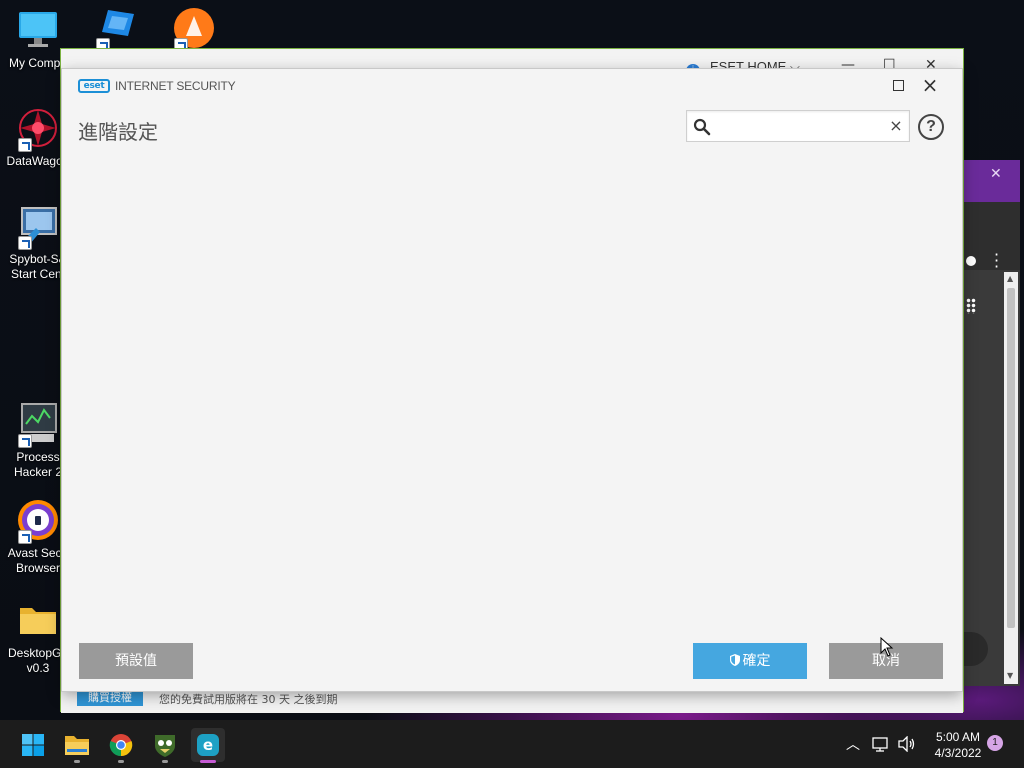  Describe the element at coordinates (756, 661) in the screenshot. I see `ok-button-label: 確定` at that location.